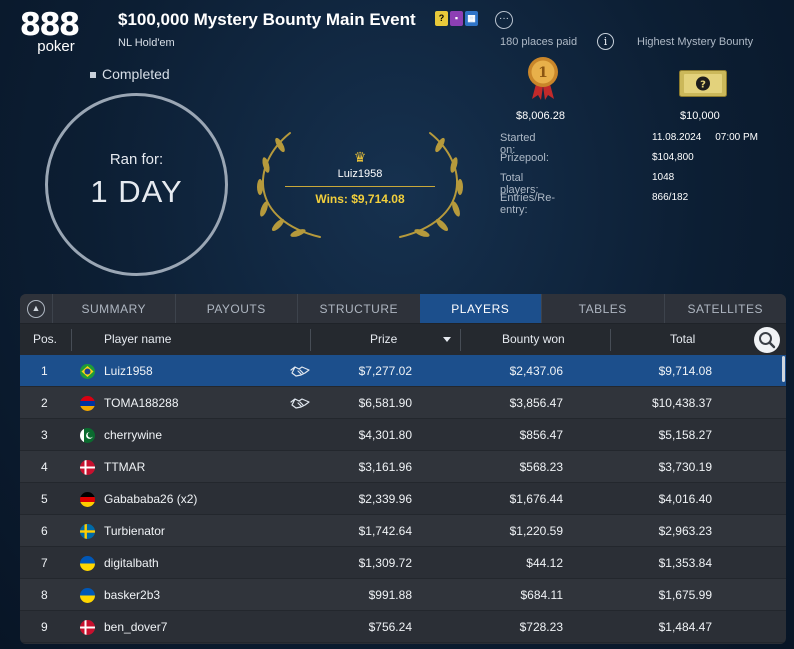 This screenshot has height=649, width=794. I want to click on more-options-button: ···, so click(504, 20).